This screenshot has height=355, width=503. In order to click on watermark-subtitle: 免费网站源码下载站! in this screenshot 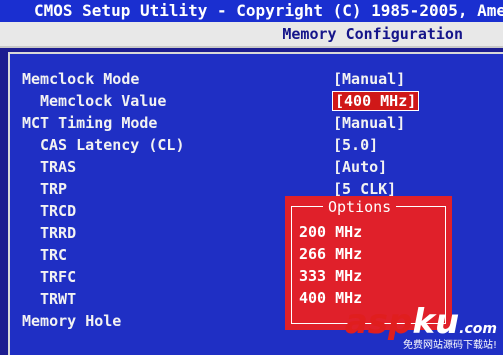, I will do `click(449, 345)`.